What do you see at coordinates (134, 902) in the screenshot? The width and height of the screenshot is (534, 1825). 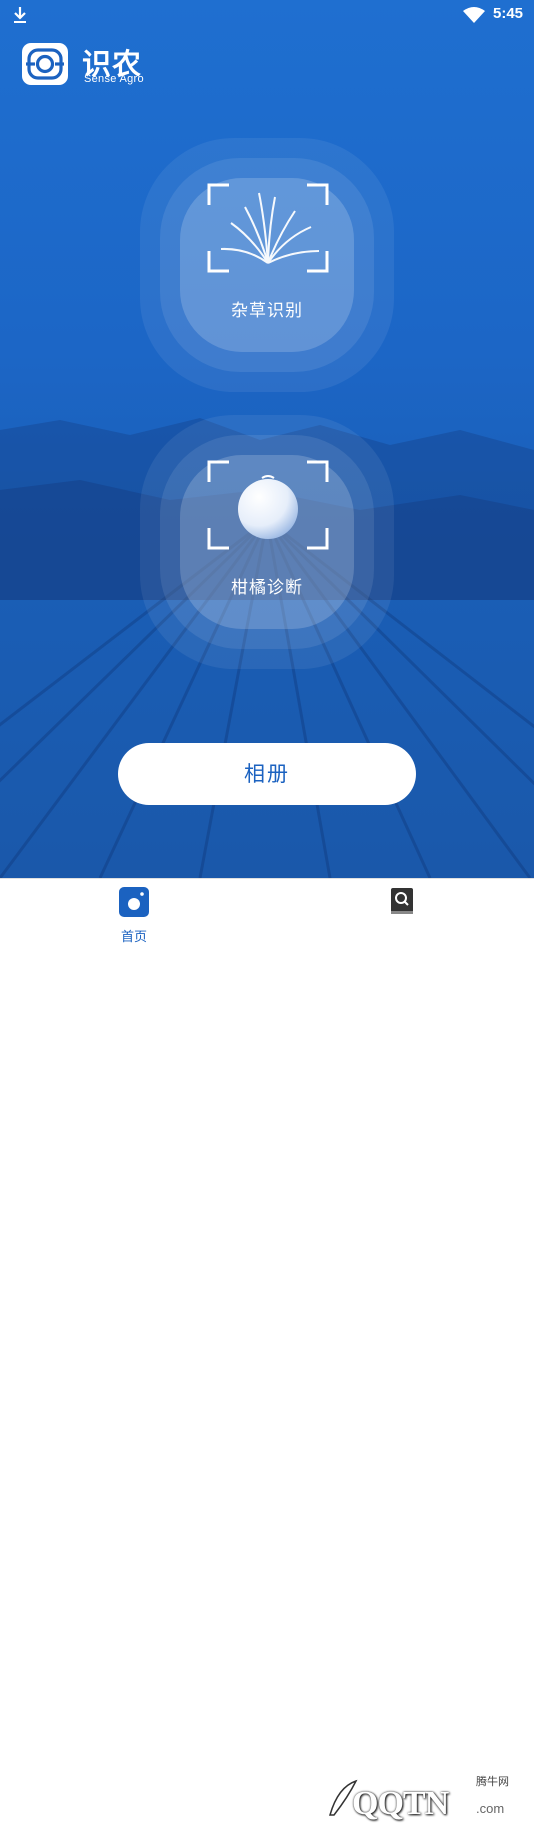 I see `camera-icon` at bounding box center [134, 902].